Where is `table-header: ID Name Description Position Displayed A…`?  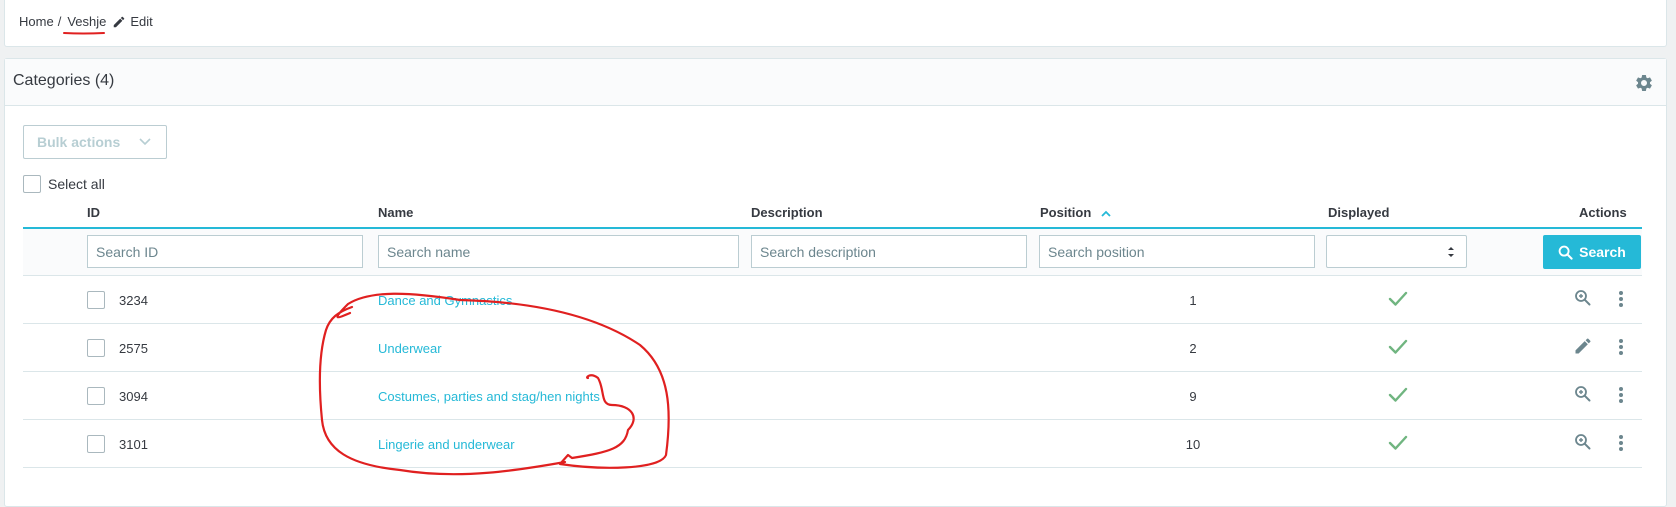
table-header: ID Name Description Position Displayed A… is located at coordinates (832, 213).